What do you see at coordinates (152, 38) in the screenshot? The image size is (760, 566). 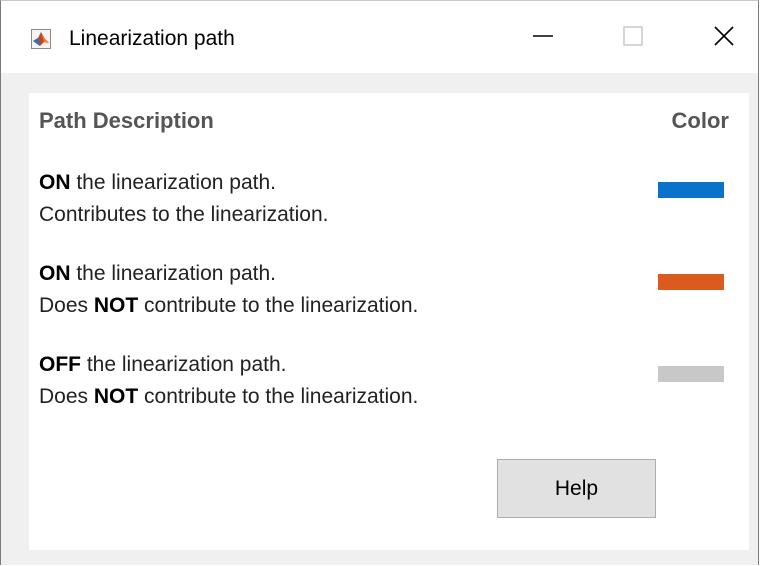 I see `window-title: Linearization path` at bounding box center [152, 38].